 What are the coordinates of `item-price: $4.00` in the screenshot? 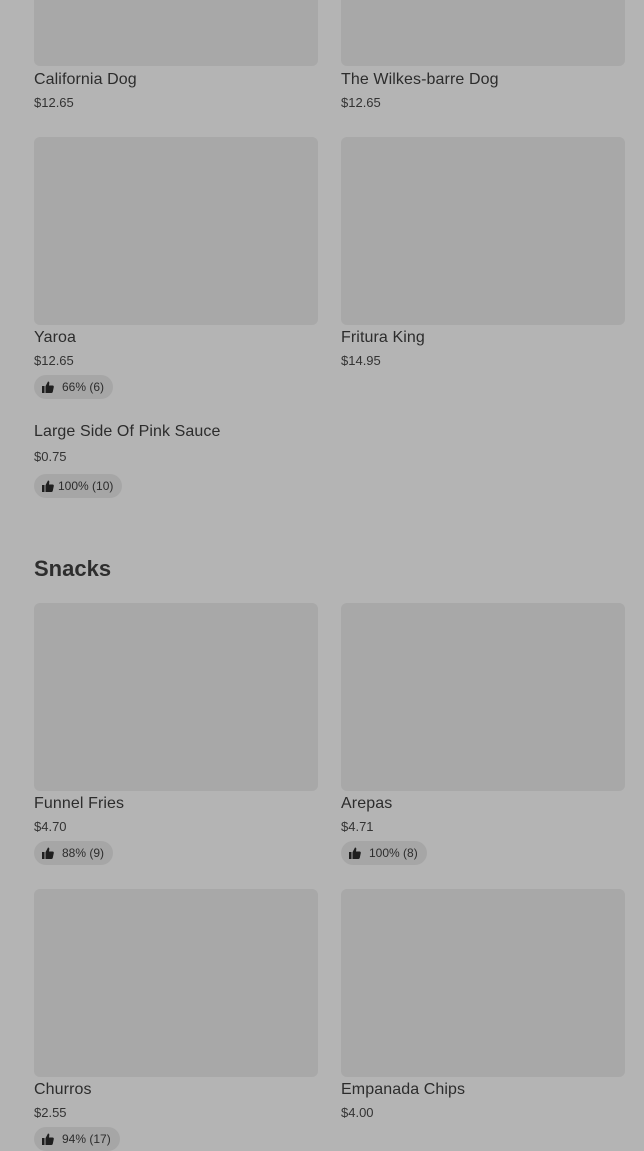 It's located at (357, 1112).